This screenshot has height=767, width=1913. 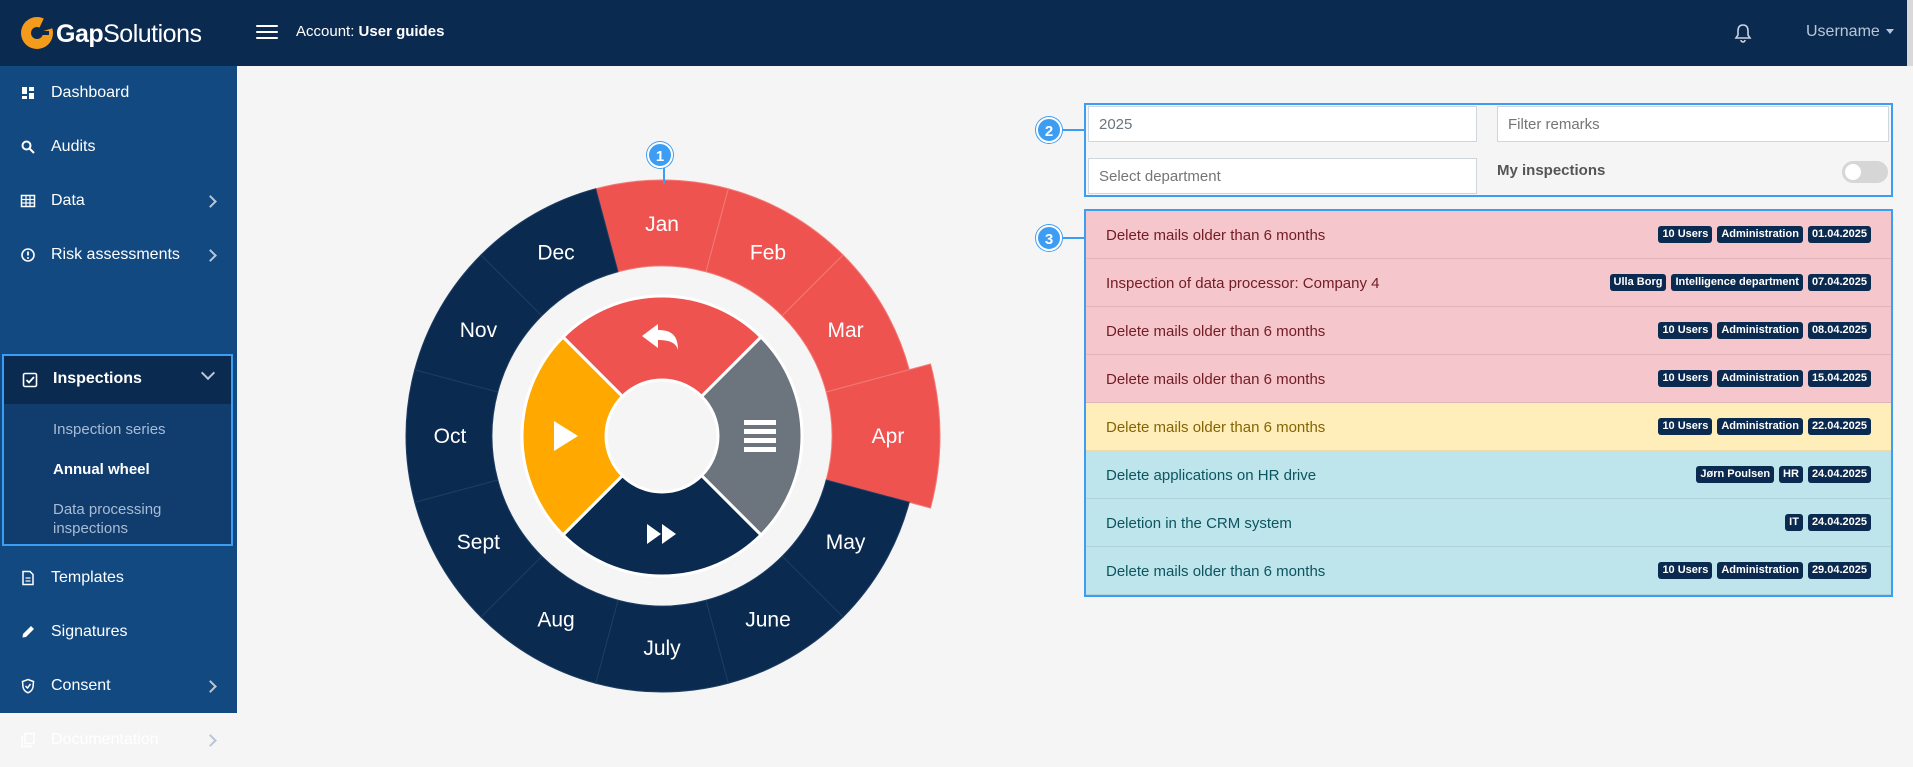 I want to click on sidebar-item-documentation: Documentation, so click(x=118, y=740).